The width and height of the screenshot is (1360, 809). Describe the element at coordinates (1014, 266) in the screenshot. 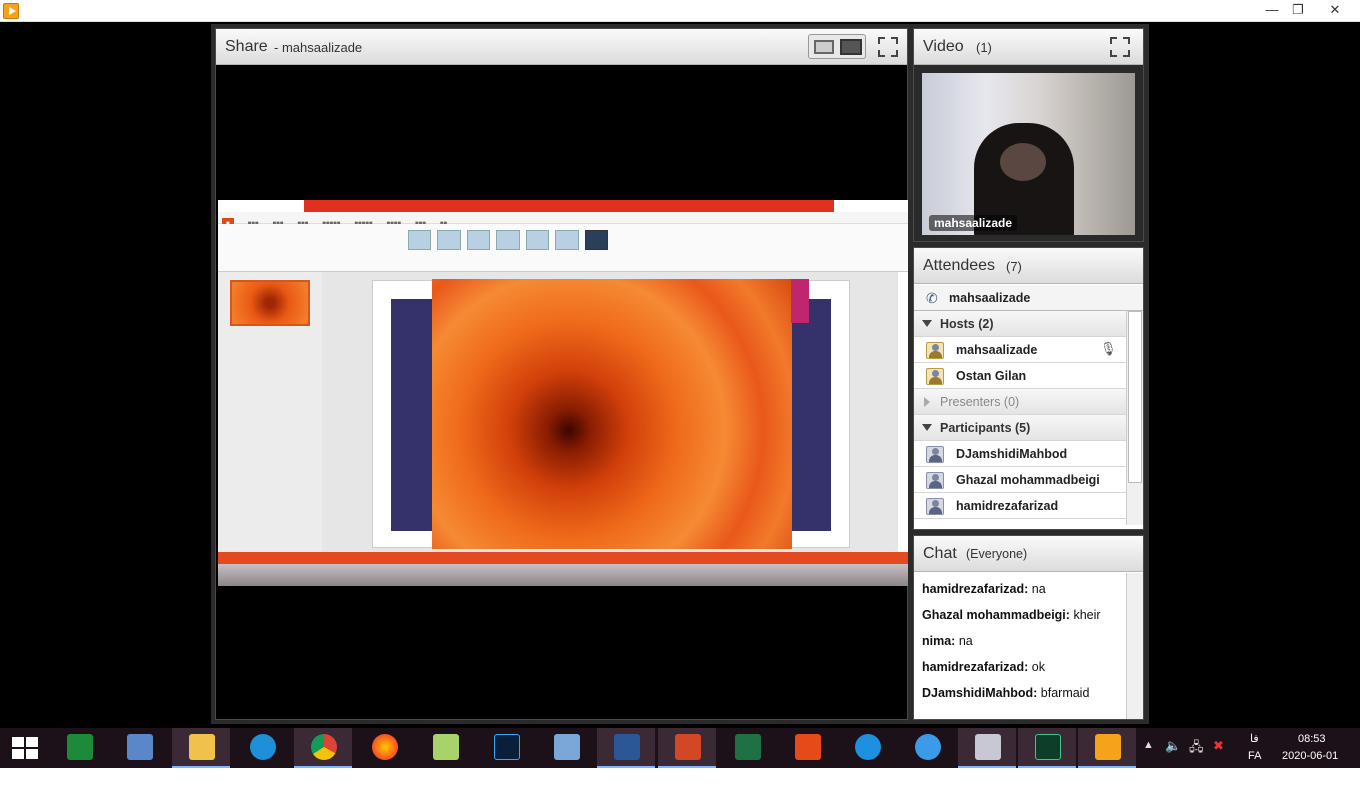

I see `attendees-count: (7)` at that location.